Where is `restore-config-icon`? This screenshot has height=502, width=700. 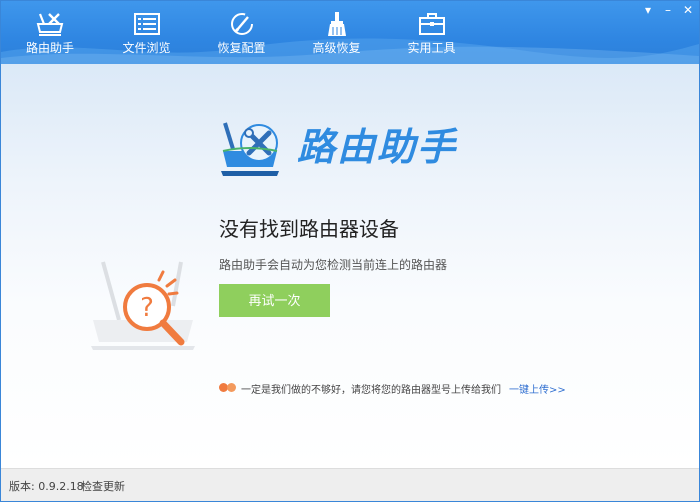
restore-config-icon is located at coordinates (241, 24).